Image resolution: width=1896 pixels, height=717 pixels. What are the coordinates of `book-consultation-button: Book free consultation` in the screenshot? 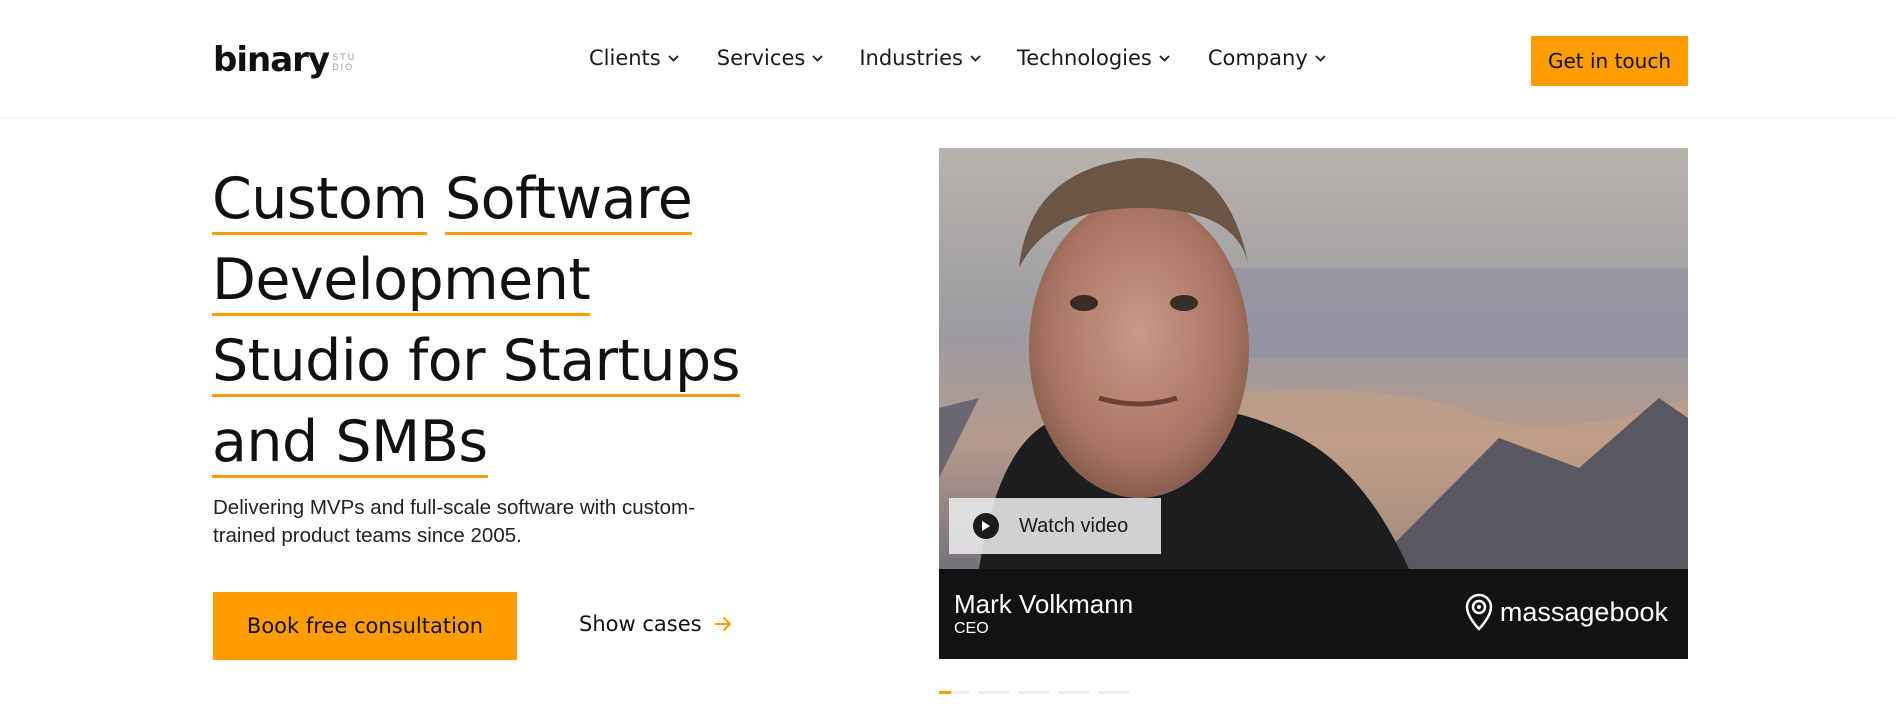 It's located at (365, 626).